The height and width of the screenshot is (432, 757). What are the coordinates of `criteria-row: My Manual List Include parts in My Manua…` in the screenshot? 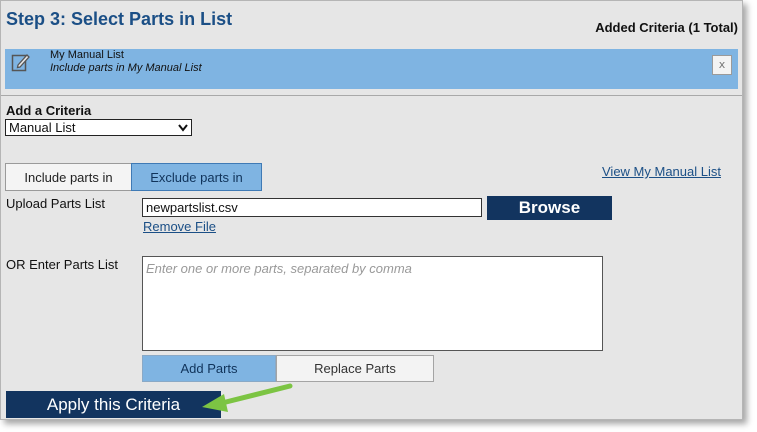 It's located at (371, 69).